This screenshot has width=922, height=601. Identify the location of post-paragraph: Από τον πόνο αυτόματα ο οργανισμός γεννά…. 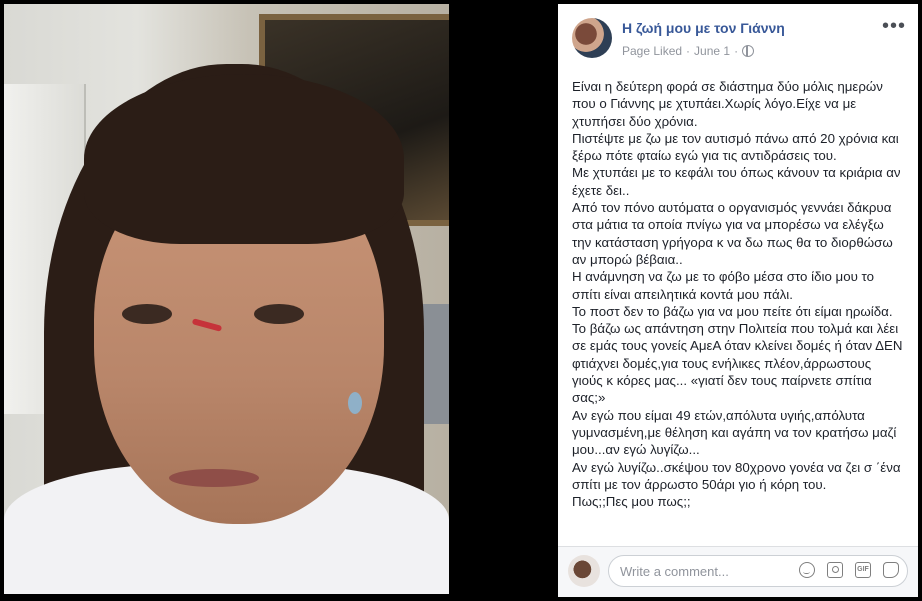
(732, 233).